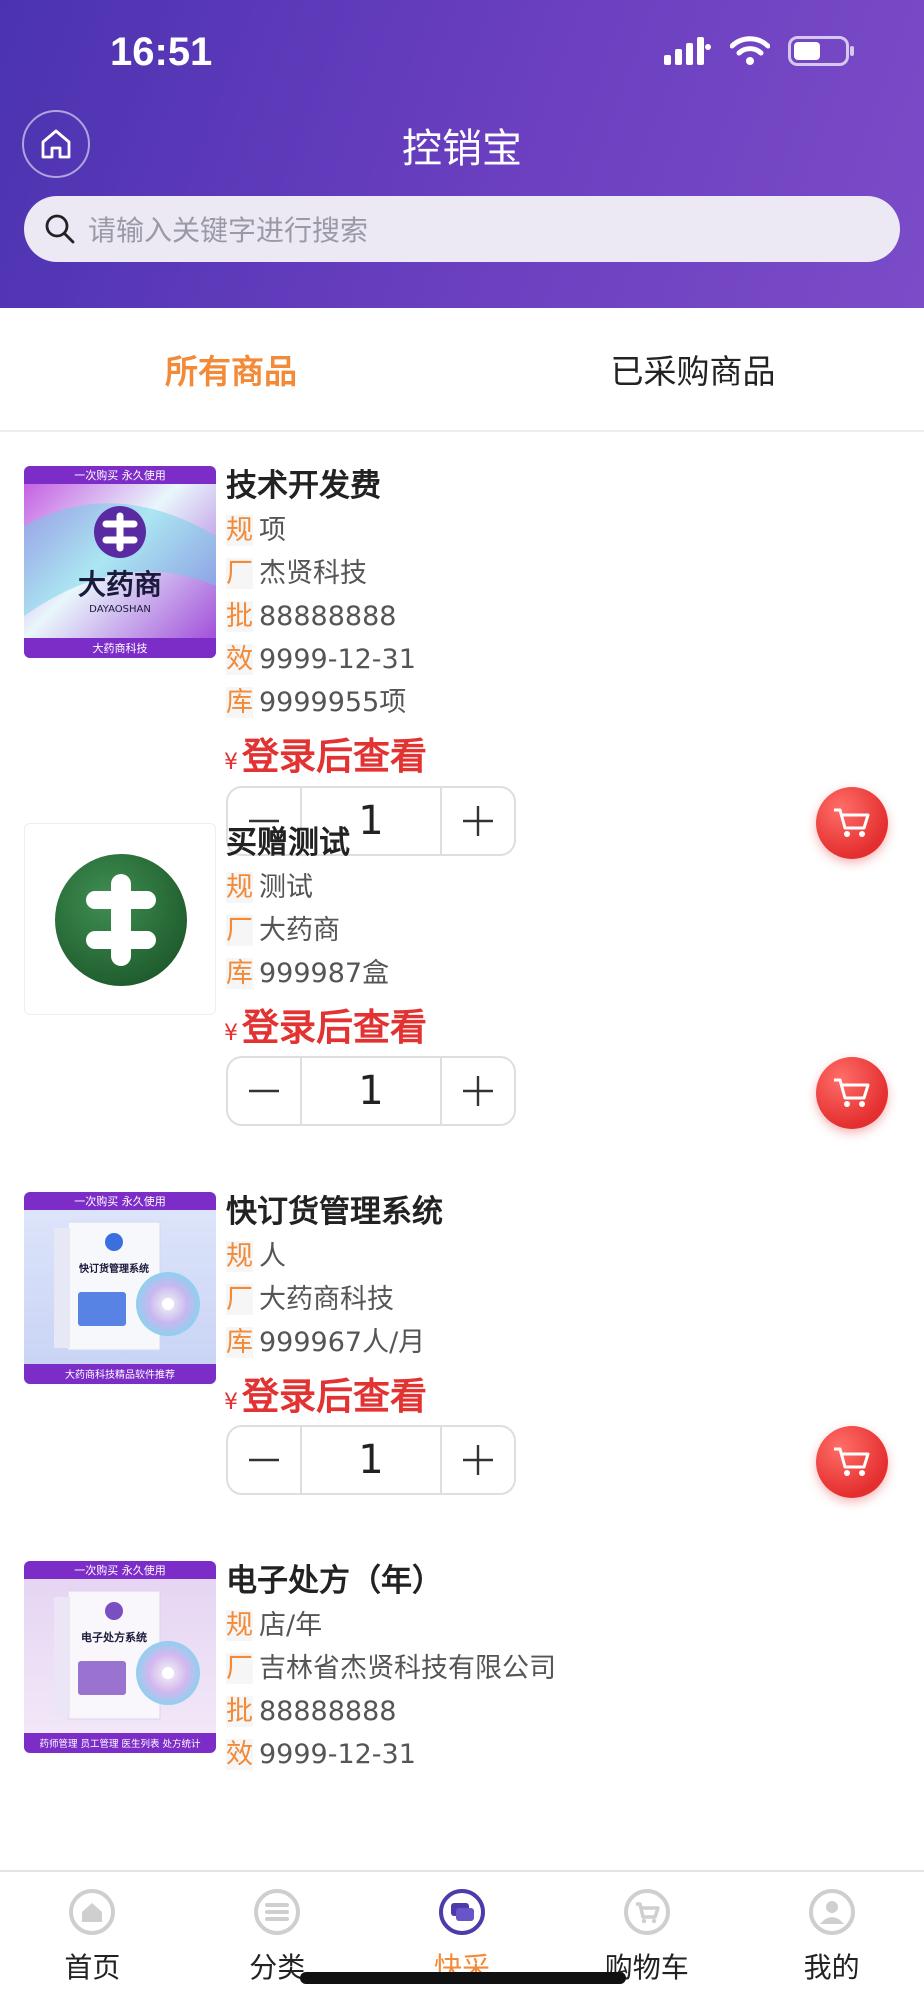  I want to click on product-name: 电子处方（年）, so click(334, 1577).